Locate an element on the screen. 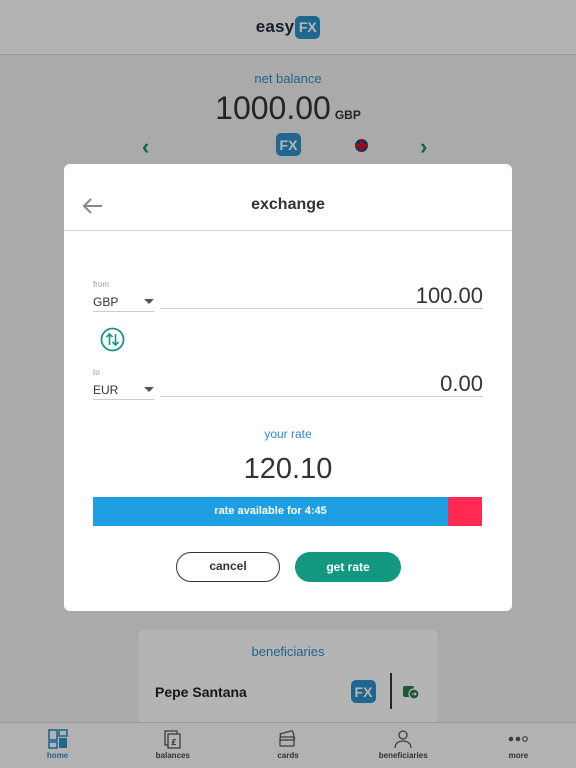 This screenshot has height=768, width=576. from-label: from is located at coordinates (101, 284).